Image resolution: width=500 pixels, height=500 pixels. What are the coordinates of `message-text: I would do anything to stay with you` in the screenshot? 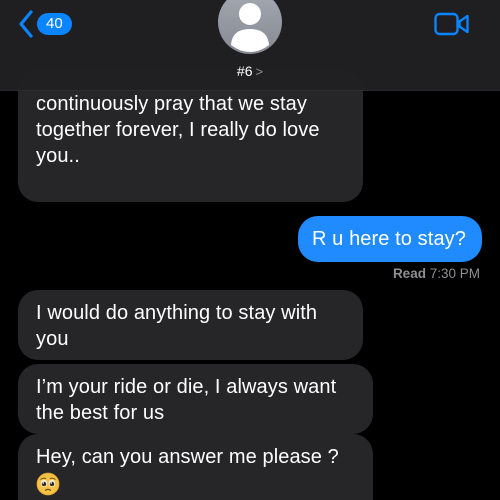 It's located at (177, 326).